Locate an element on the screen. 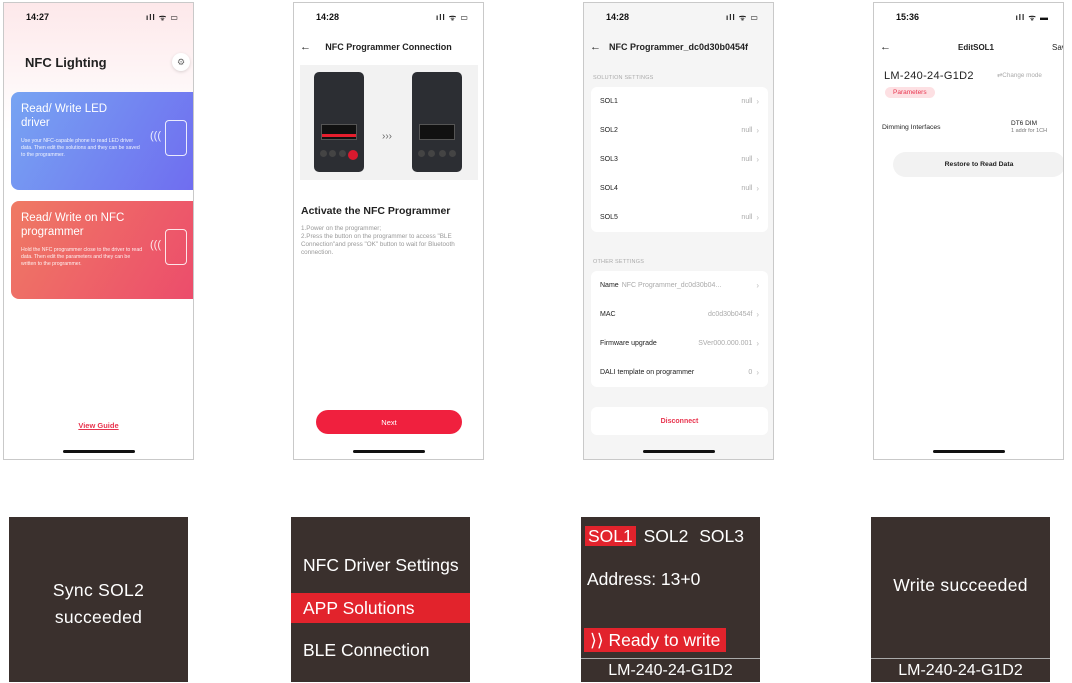 The width and height of the screenshot is (1072, 683). nav-title: NFC Programmer_dc0d30b0454f is located at coordinates (678, 47).